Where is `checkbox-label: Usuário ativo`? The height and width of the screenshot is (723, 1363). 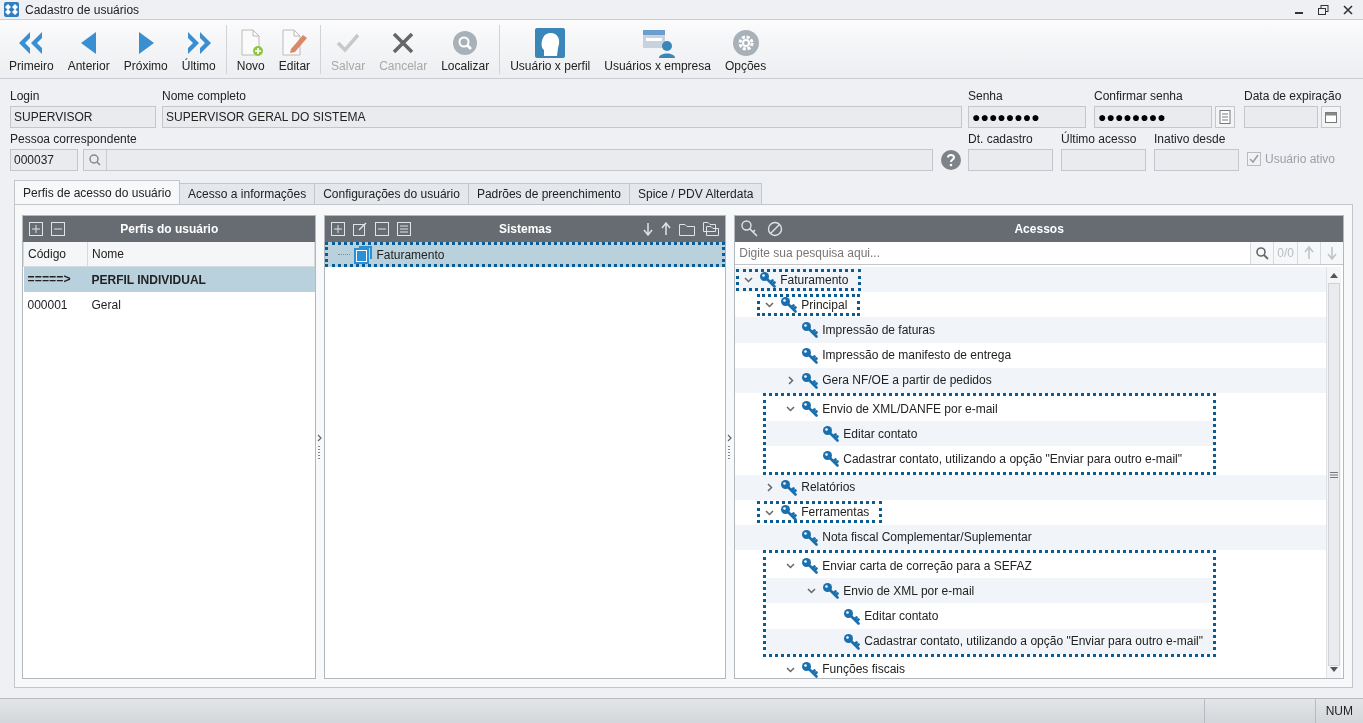
checkbox-label: Usuário ativo is located at coordinates (1300, 158).